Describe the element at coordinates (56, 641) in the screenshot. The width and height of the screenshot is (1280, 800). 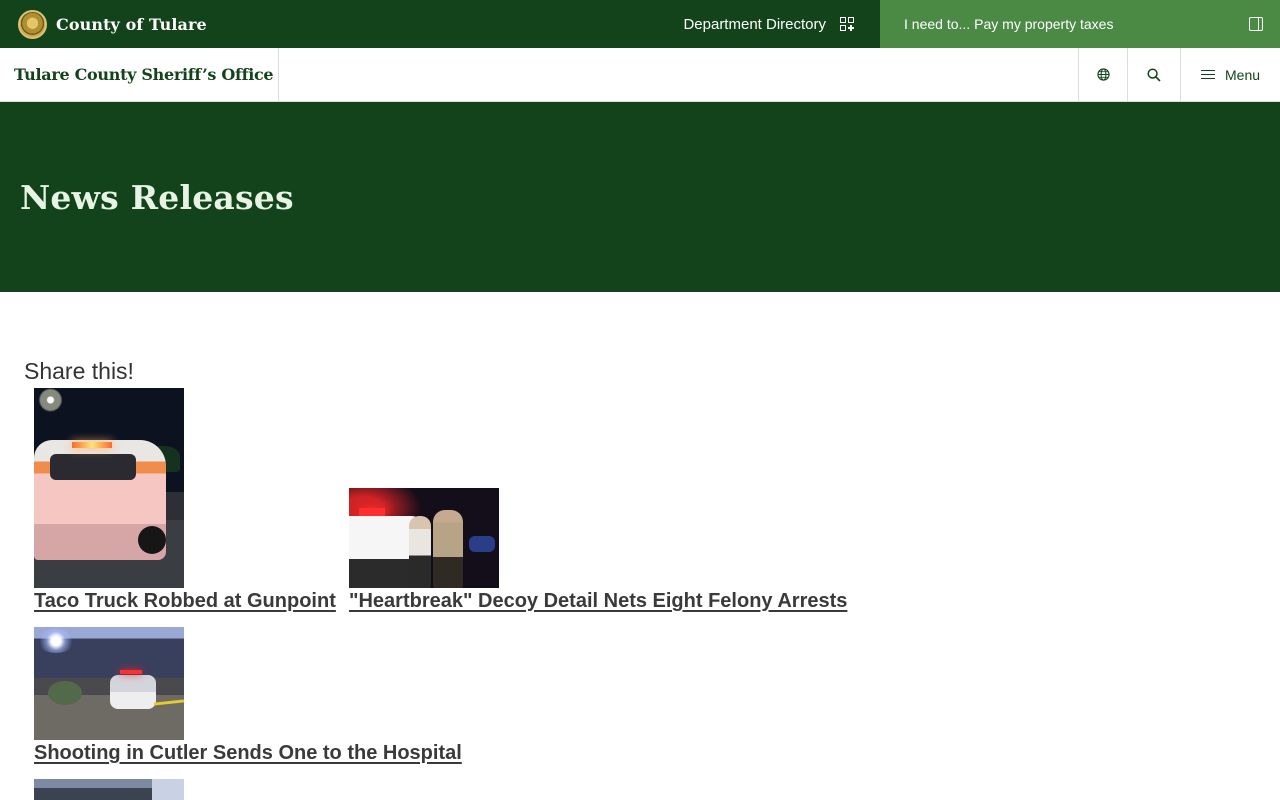
I see `thumbnail-streetlight` at that location.